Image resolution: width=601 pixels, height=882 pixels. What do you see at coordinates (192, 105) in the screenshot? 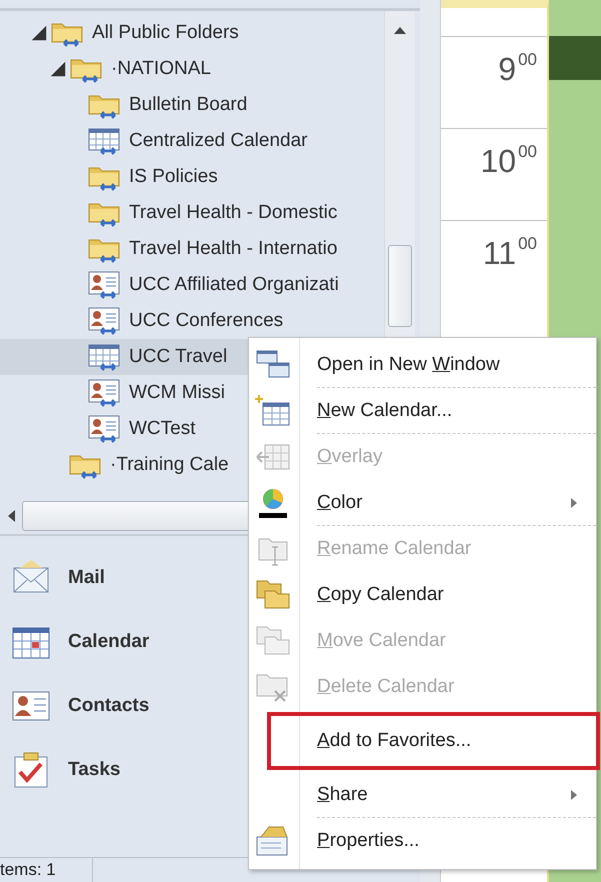
I see `folder-item: Bulletin Board` at bounding box center [192, 105].